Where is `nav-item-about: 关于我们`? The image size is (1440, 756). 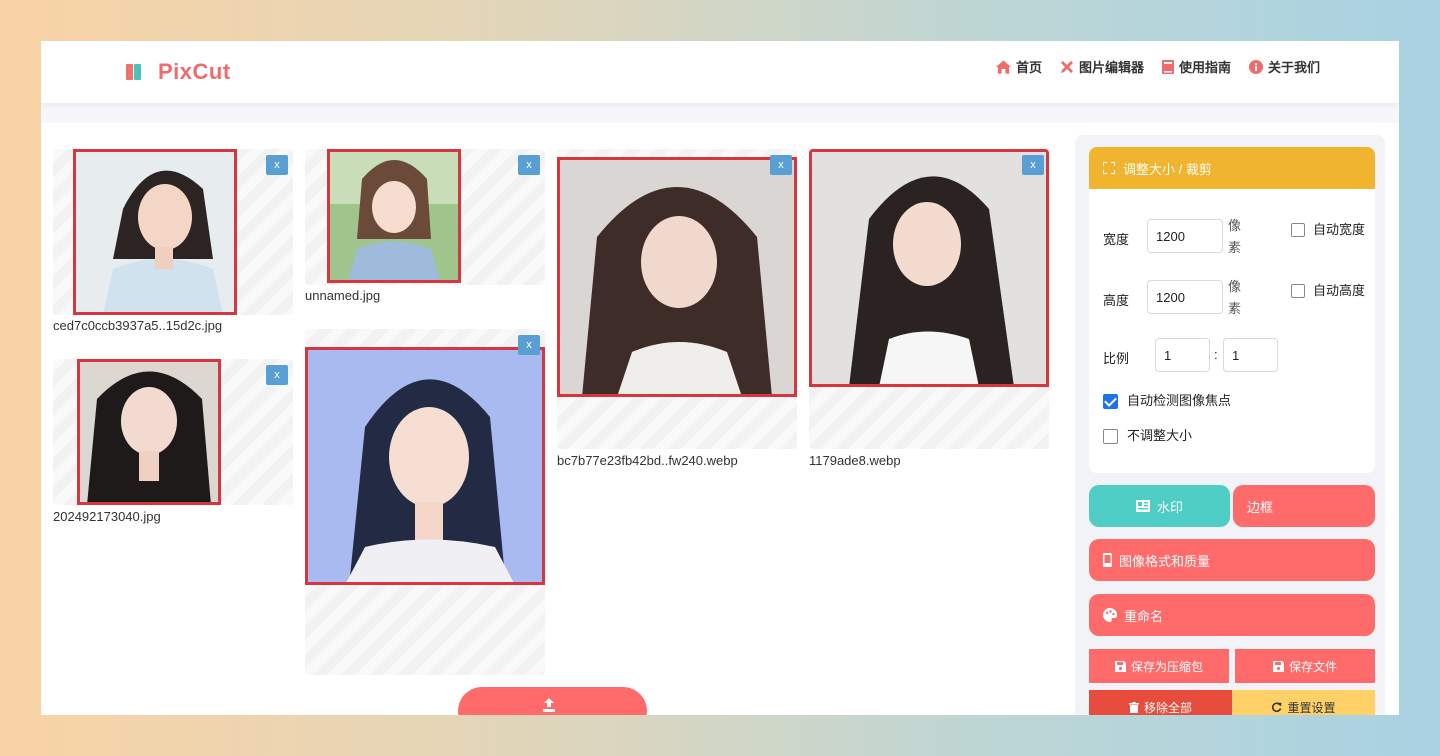 nav-item-about: 关于我们 is located at coordinates (1284, 66).